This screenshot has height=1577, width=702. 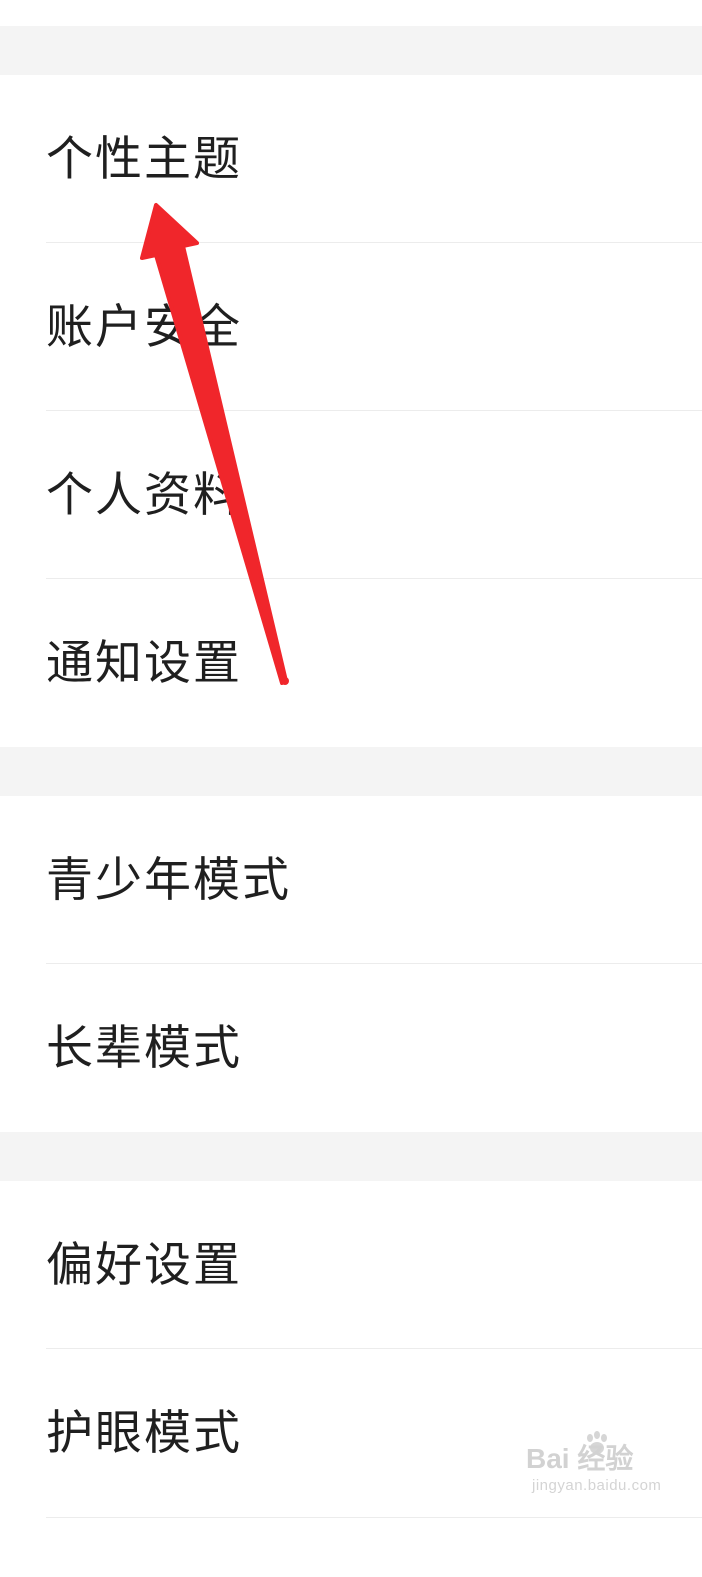 I want to click on settings-item-label: 个人资料, so click(x=144, y=495).